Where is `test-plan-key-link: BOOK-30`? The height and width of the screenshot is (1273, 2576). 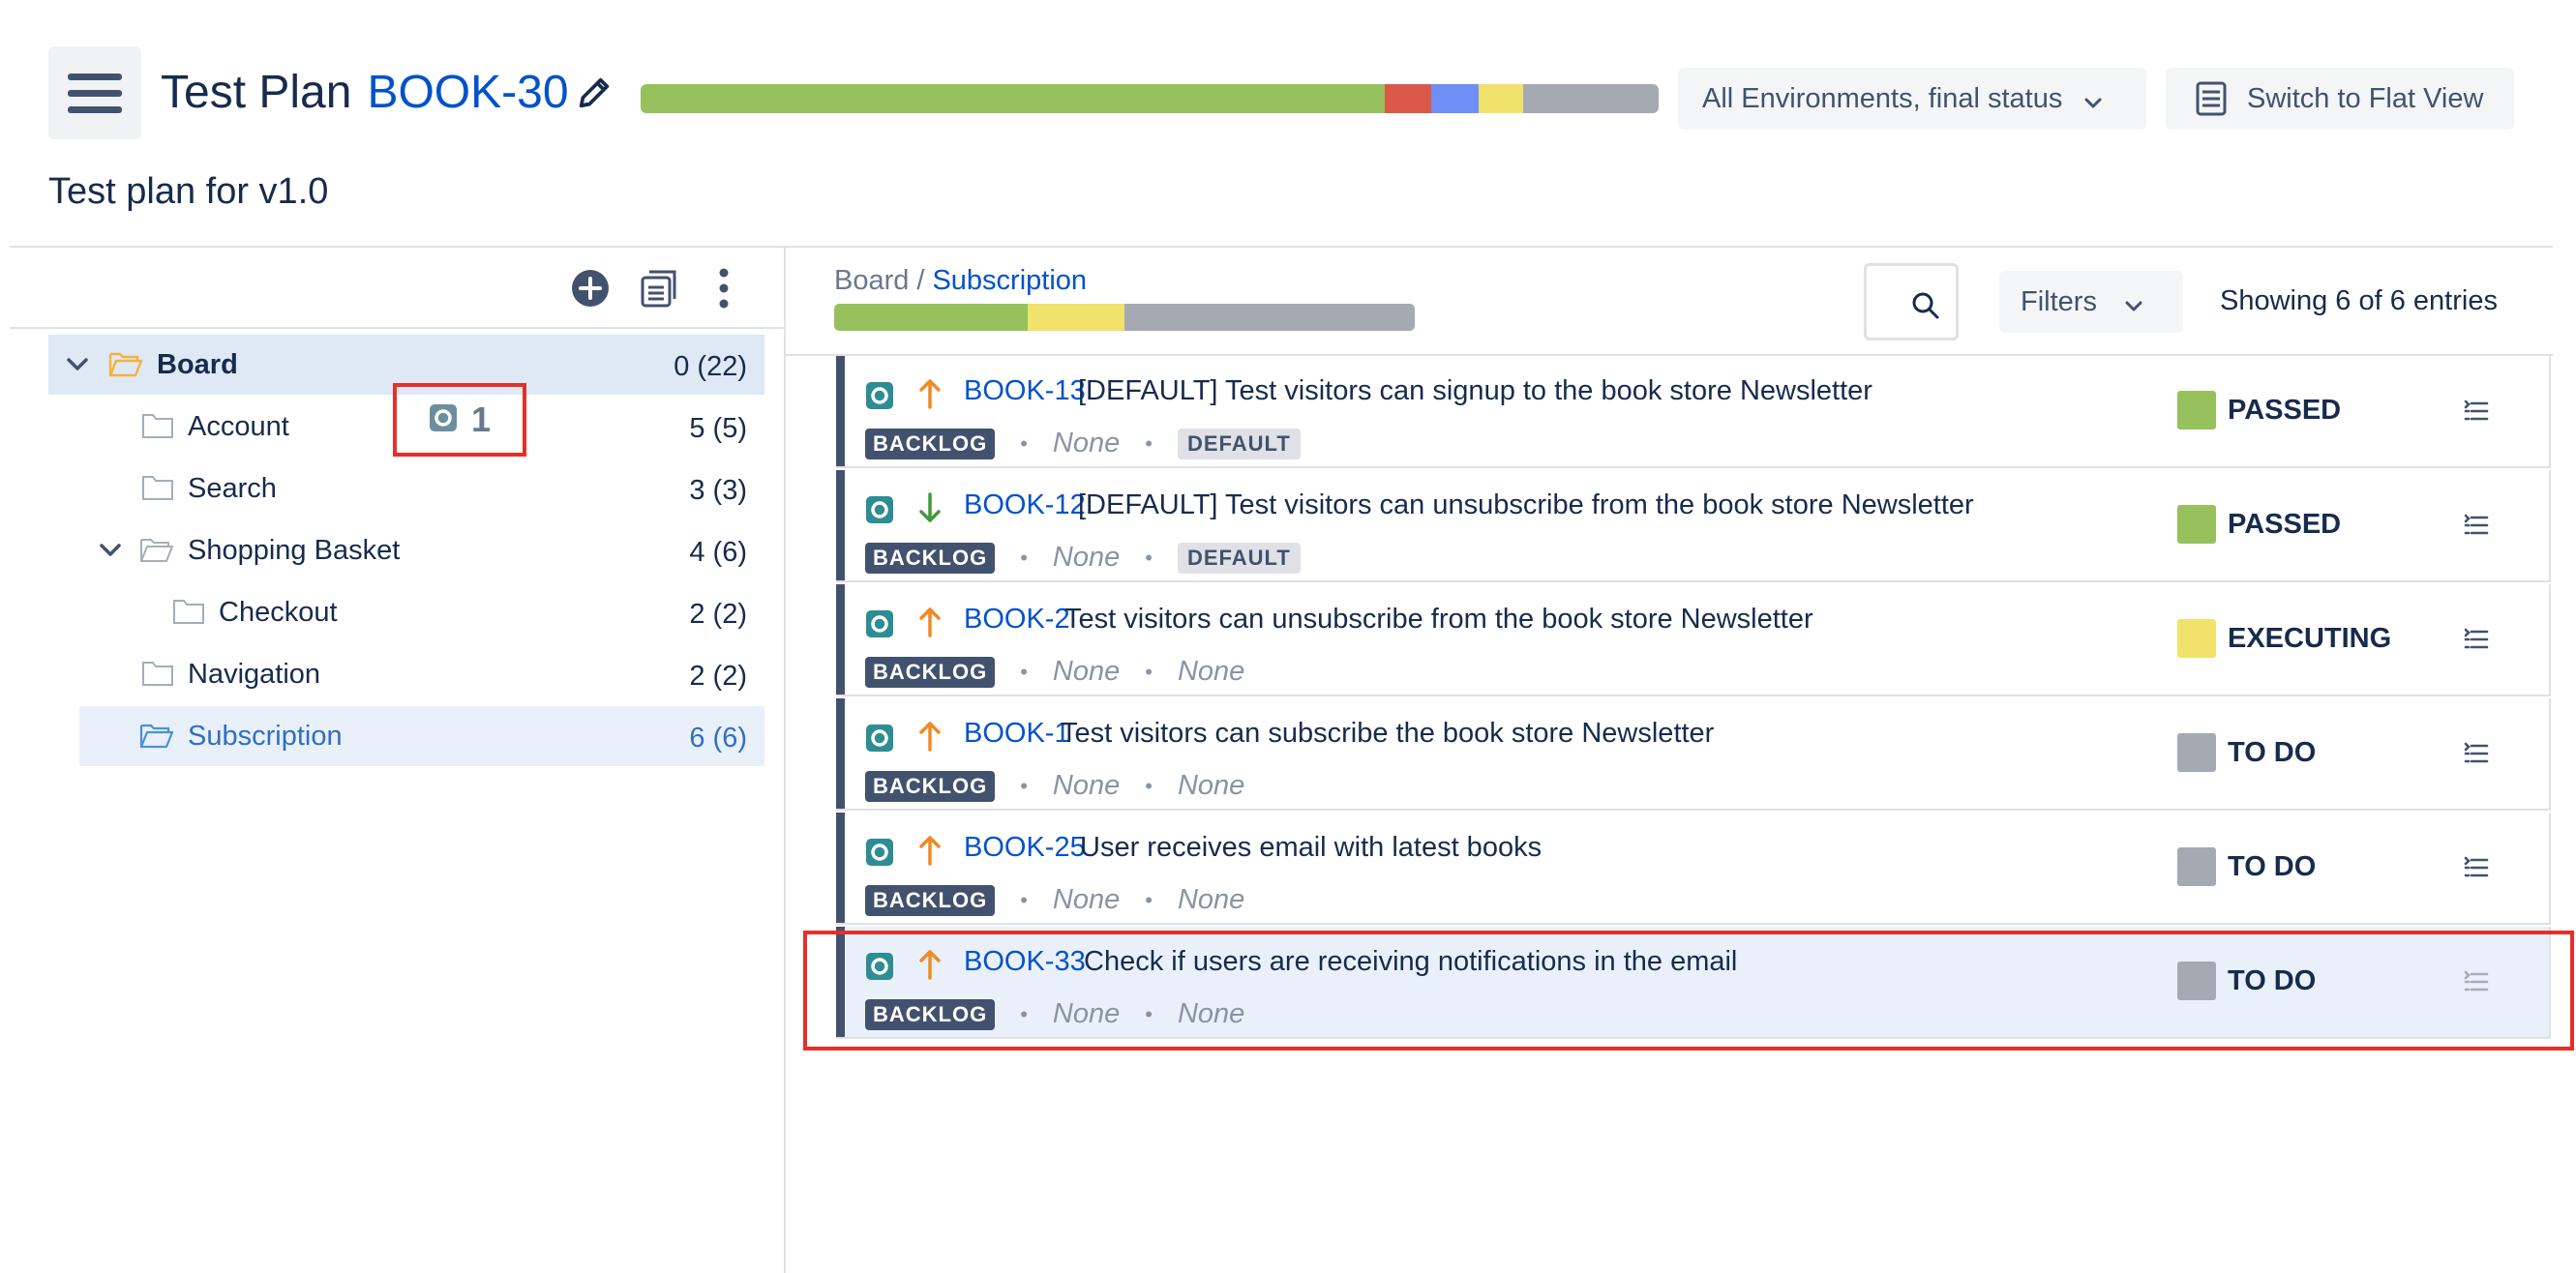 test-plan-key-link: BOOK-30 is located at coordinates (467, 93).